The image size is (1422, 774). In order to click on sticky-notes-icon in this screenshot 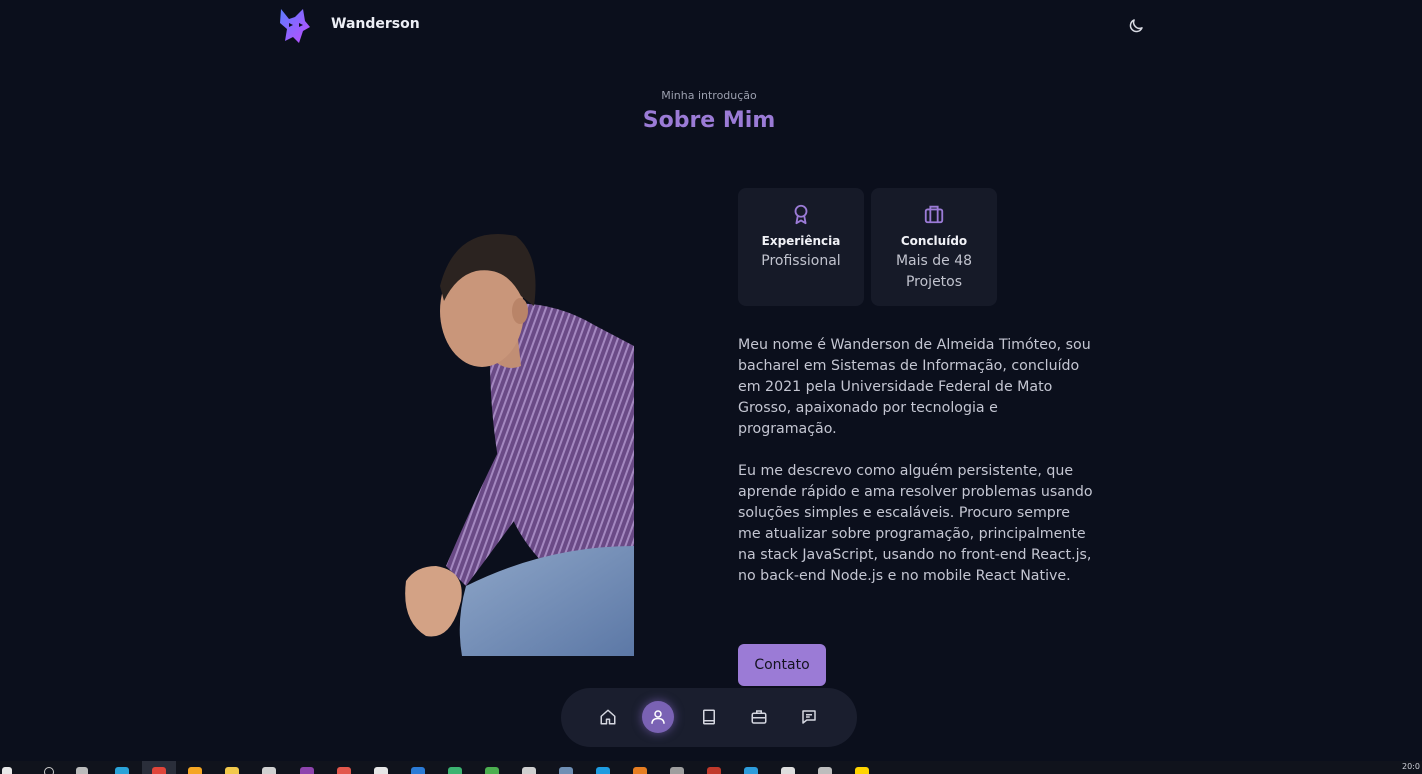, I will do `click(862, 770)`.